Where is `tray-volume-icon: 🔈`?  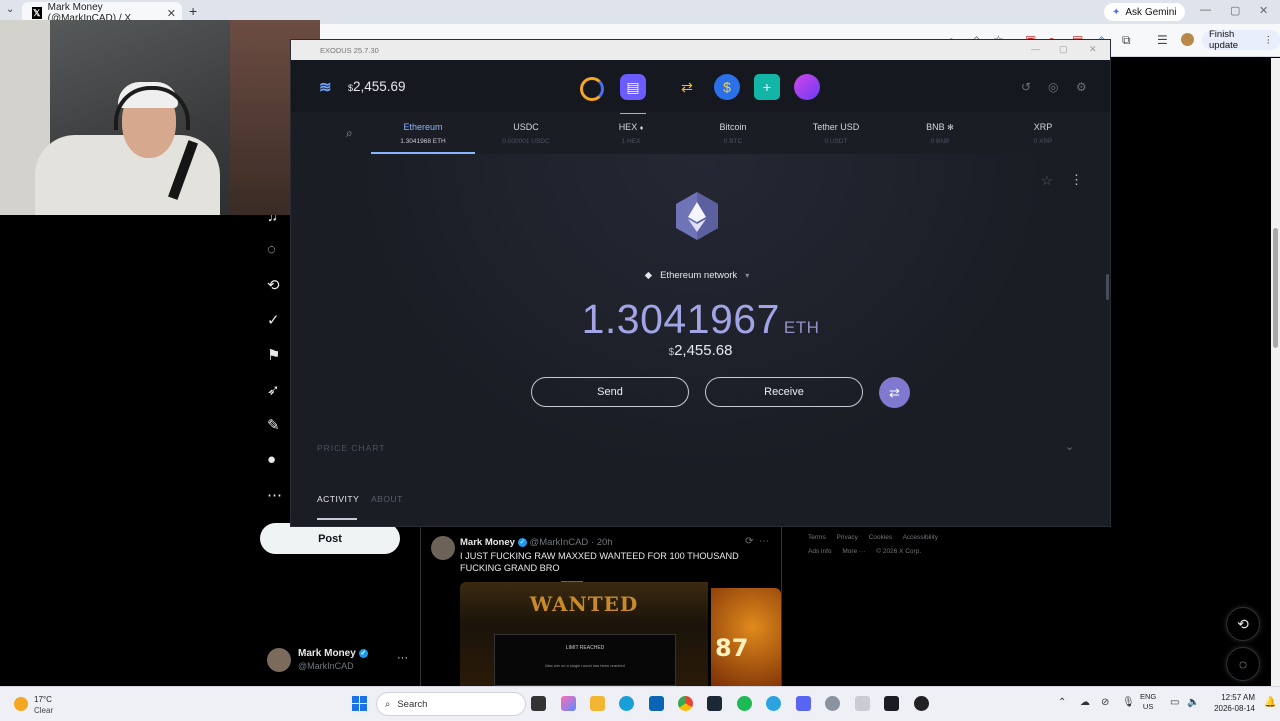
tray-volume-icon: 🔈 is located at coordinates (1193, 702).